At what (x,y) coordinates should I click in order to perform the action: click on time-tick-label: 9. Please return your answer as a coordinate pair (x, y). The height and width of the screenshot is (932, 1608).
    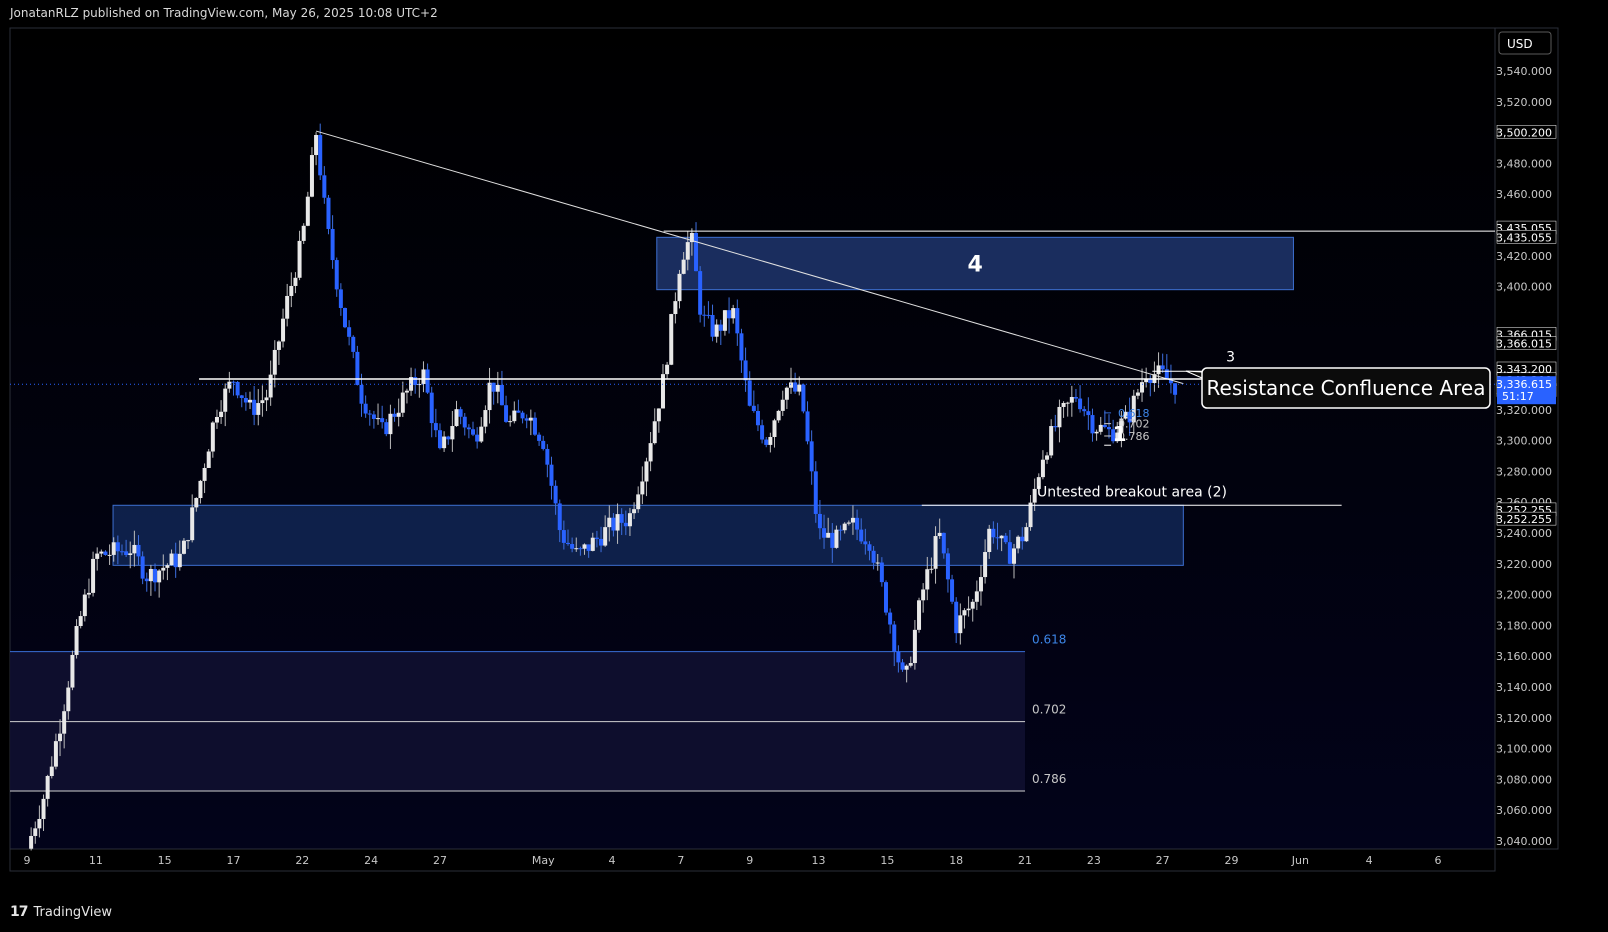
    Looking at the image, I should click on (749, 860).